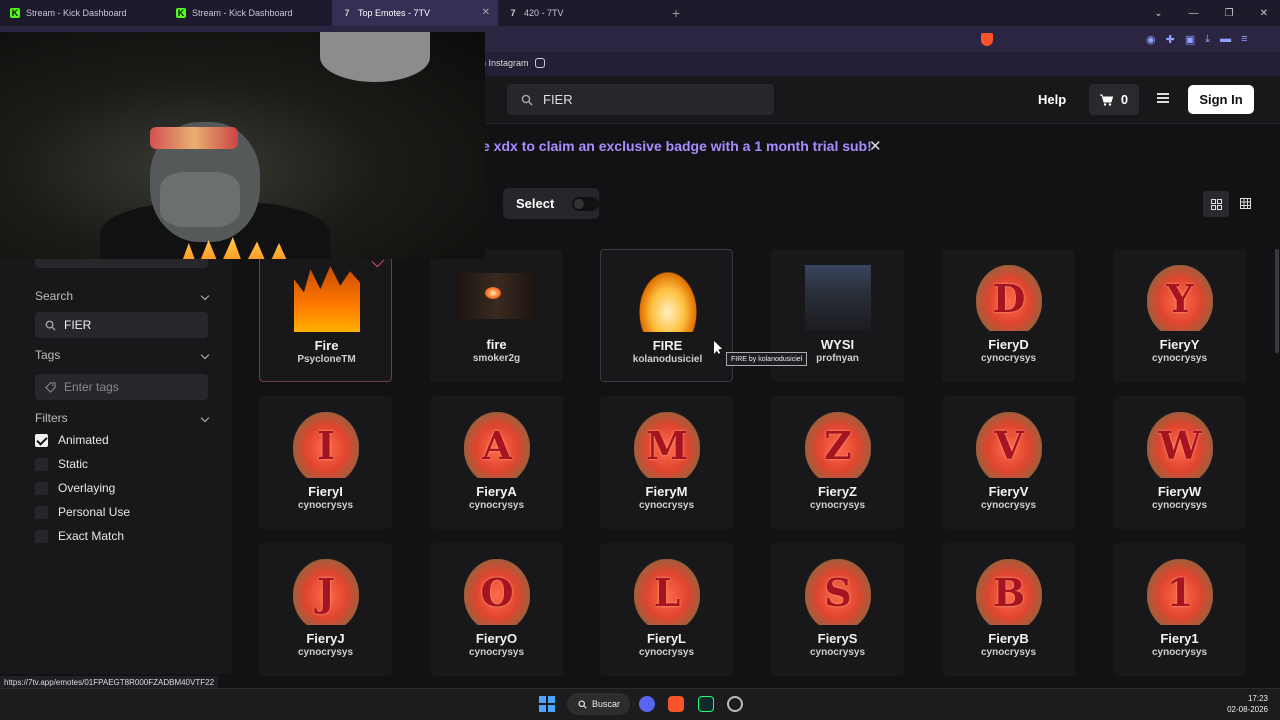 This screenshot has width=1280, height=720. I want to click on emote-card: 1 Fiery1 cynocrysys, so click(1179, 609).